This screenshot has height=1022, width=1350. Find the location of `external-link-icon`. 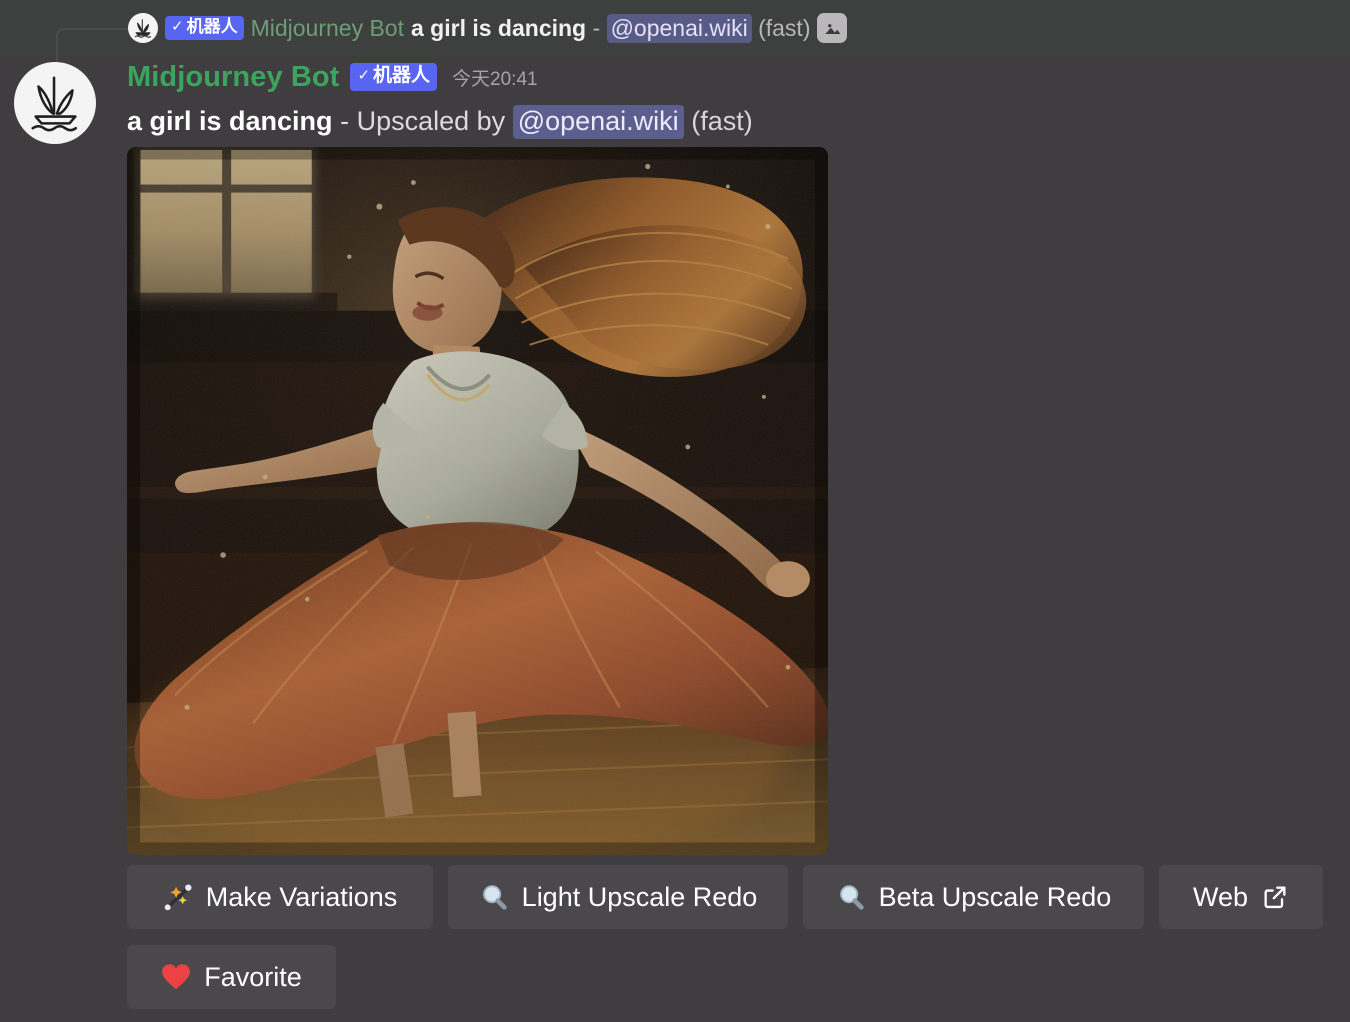

external-link-icon is located at coordinates (1275, 897).